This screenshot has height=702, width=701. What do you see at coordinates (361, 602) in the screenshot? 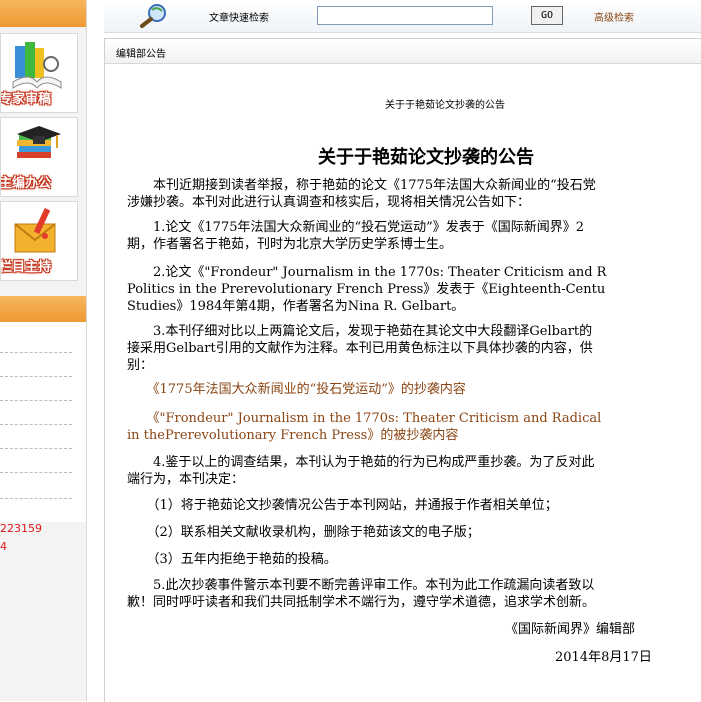
I see `text-line: 歉！同时呼吁读者和我们共同抵制学术不端行为，遵守学术道德，追求学术创新。` at bounding box center [361, 602].